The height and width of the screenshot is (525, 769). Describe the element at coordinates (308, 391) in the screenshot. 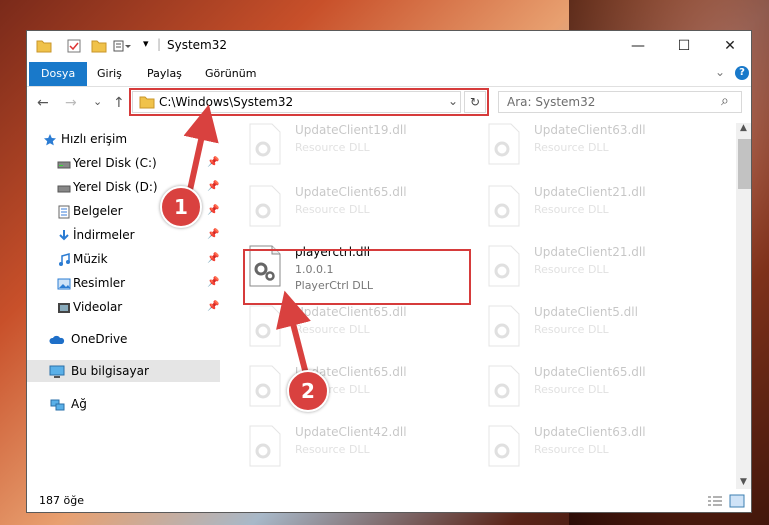

I see `step-marker-2: 2` at that location.